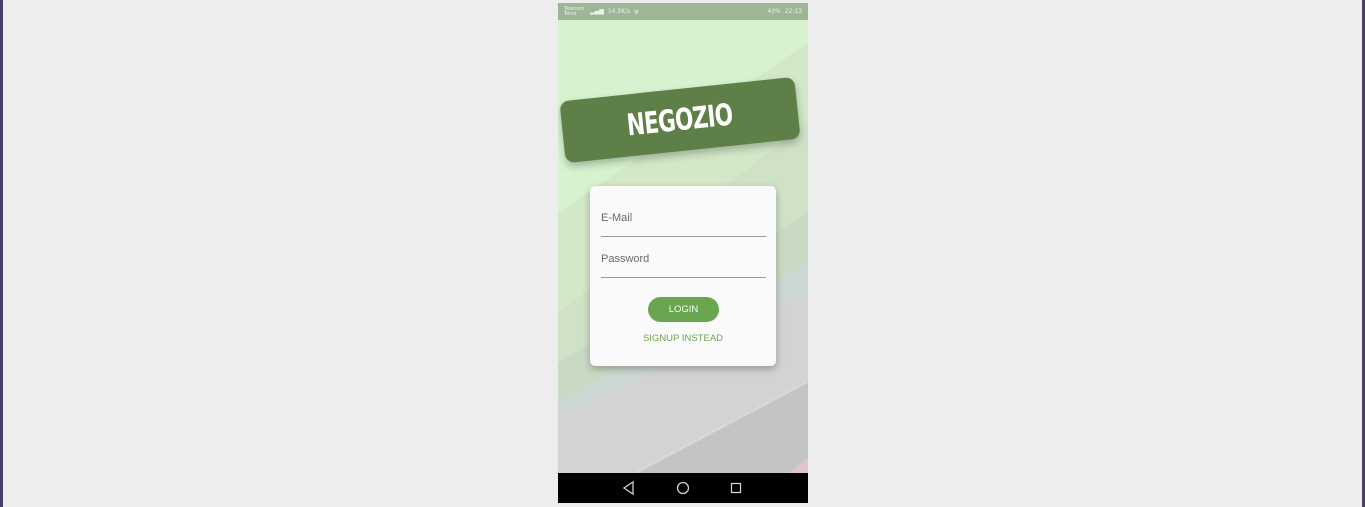 This screenshot has height=507, width=1365. What do you see at coordinates (636, 11) in the screenshot?
I see `usb-icon: ψ` at bounding box center [636, 11].